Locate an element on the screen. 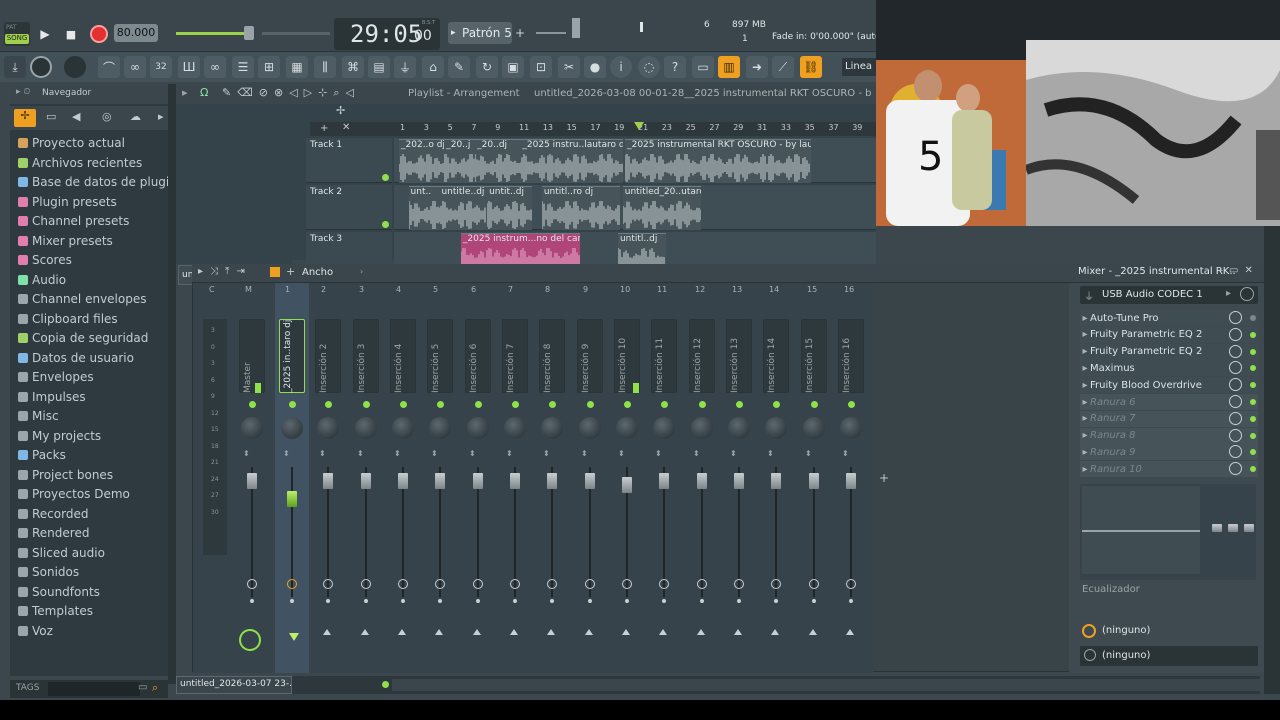 This screenshot has width=1280, height=720. browser-item: Misc is located at coordinates (38, 416).